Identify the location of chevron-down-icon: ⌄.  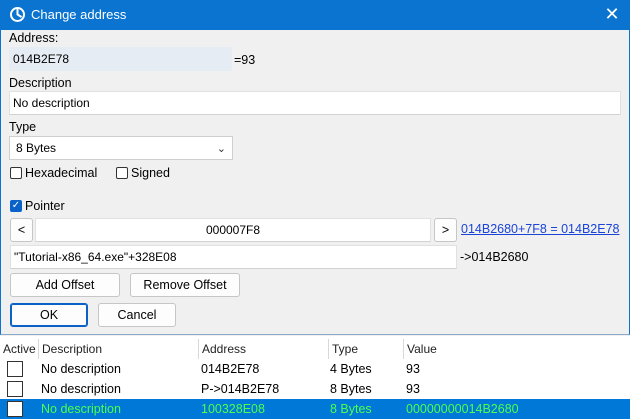
(221, 149).